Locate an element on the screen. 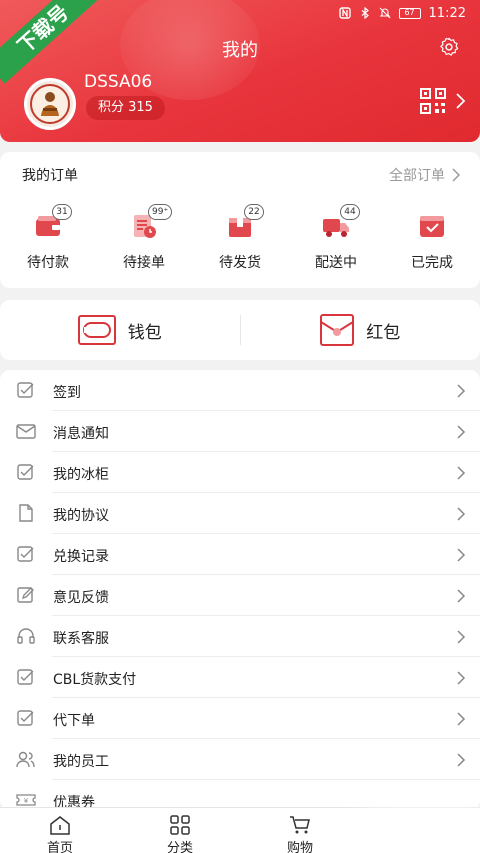 The image size is (480, 853). menu-item-label: 我的协议 is located at coordinates (81, 516).